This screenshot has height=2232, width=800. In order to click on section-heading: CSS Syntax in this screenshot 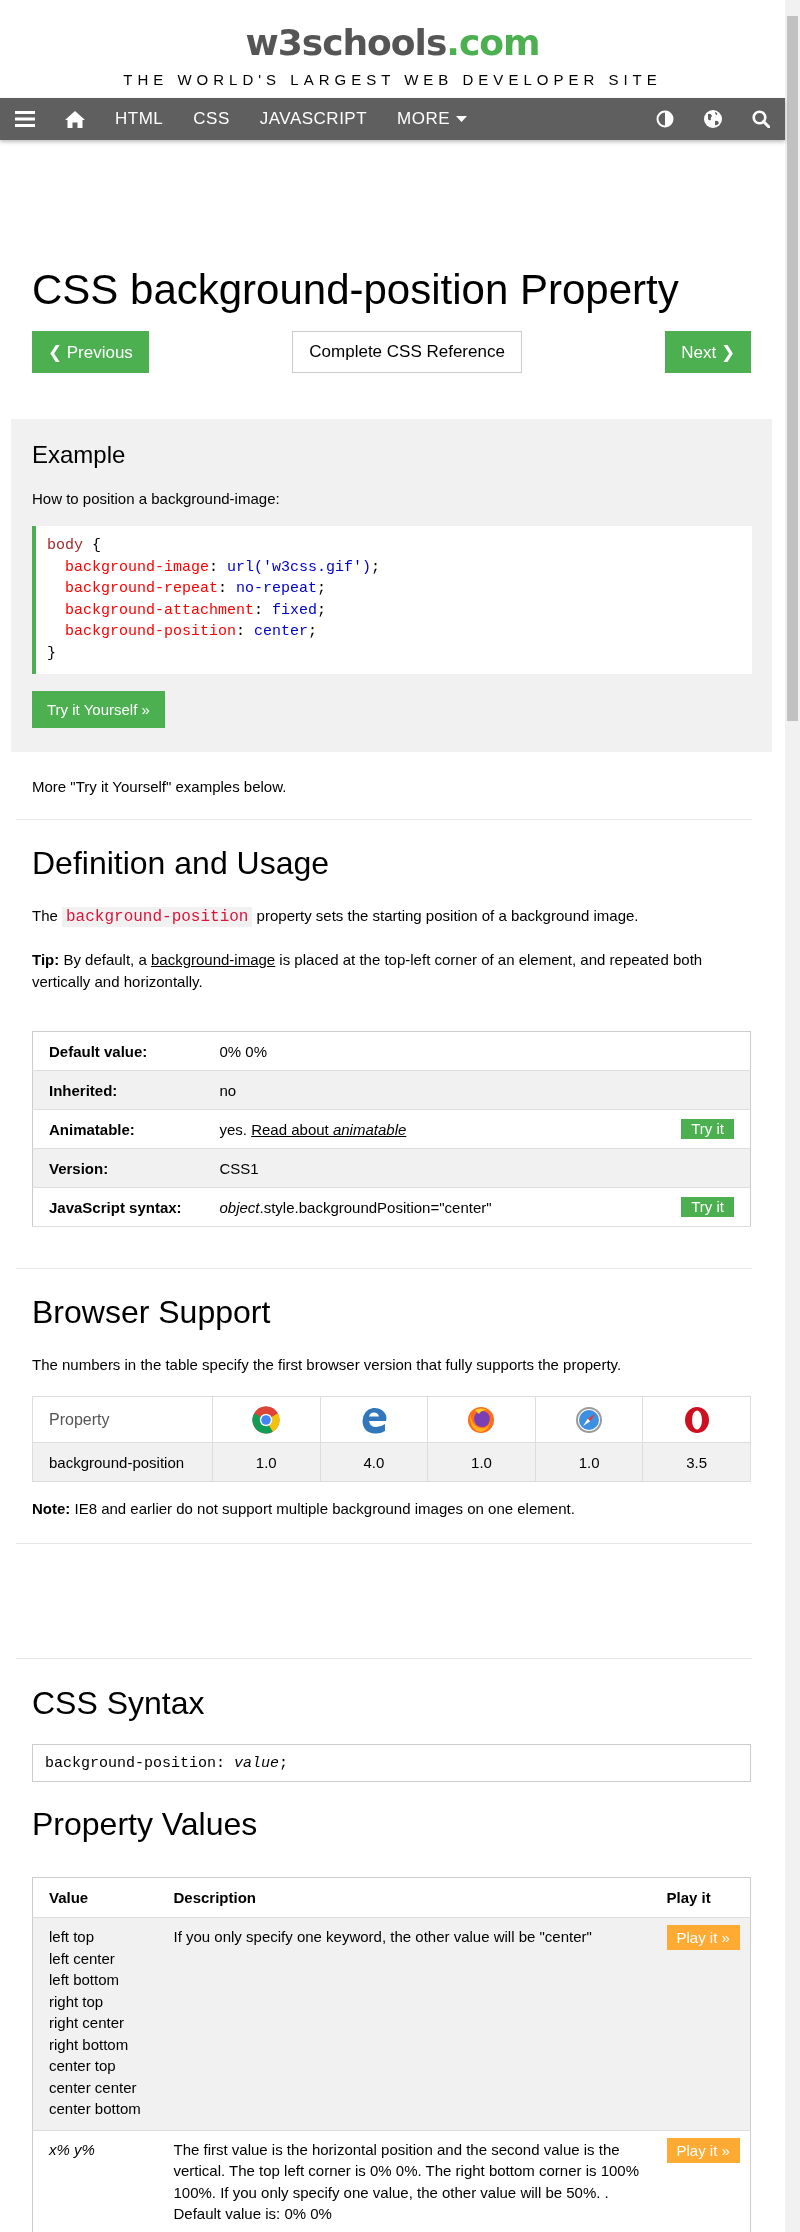, I will do `click(119, 1703)`.